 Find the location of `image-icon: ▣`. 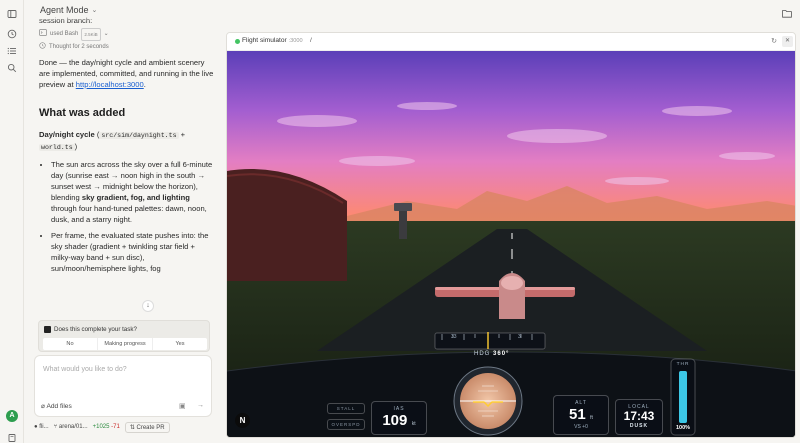

image-icon: ▣ is located at coordinates (182, 406).